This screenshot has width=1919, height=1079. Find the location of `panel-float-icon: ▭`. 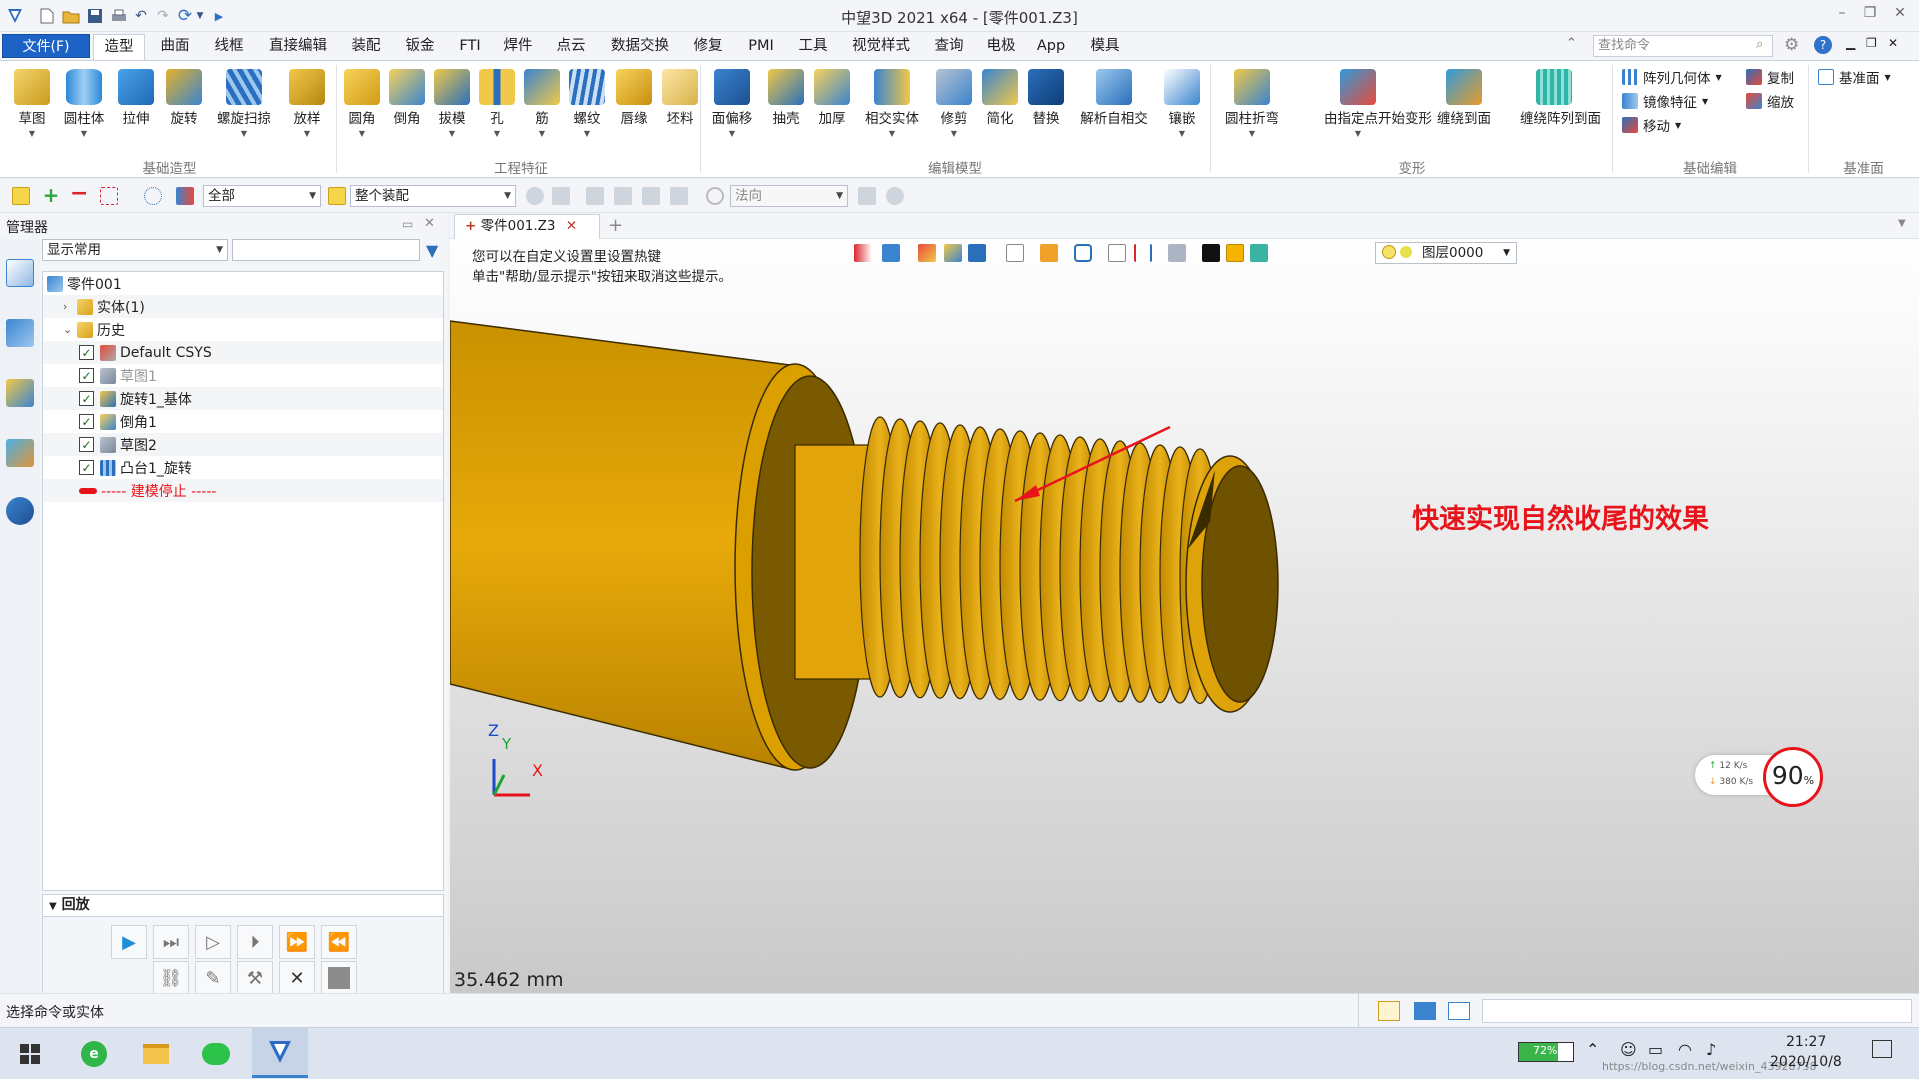

panel-float-icon: ▭ is located at coordinates (407, 224).